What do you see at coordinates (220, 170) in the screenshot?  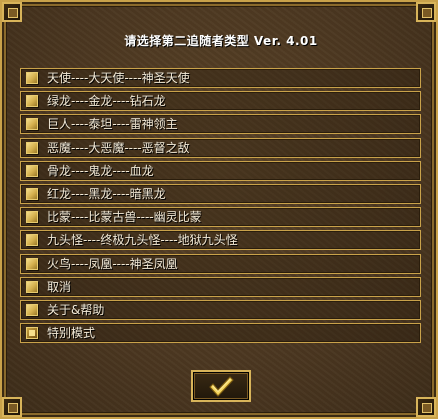 I see `option-bone-dragon-line: 骨龙----鬼龙----血龙` at bounding box center [220, 170].